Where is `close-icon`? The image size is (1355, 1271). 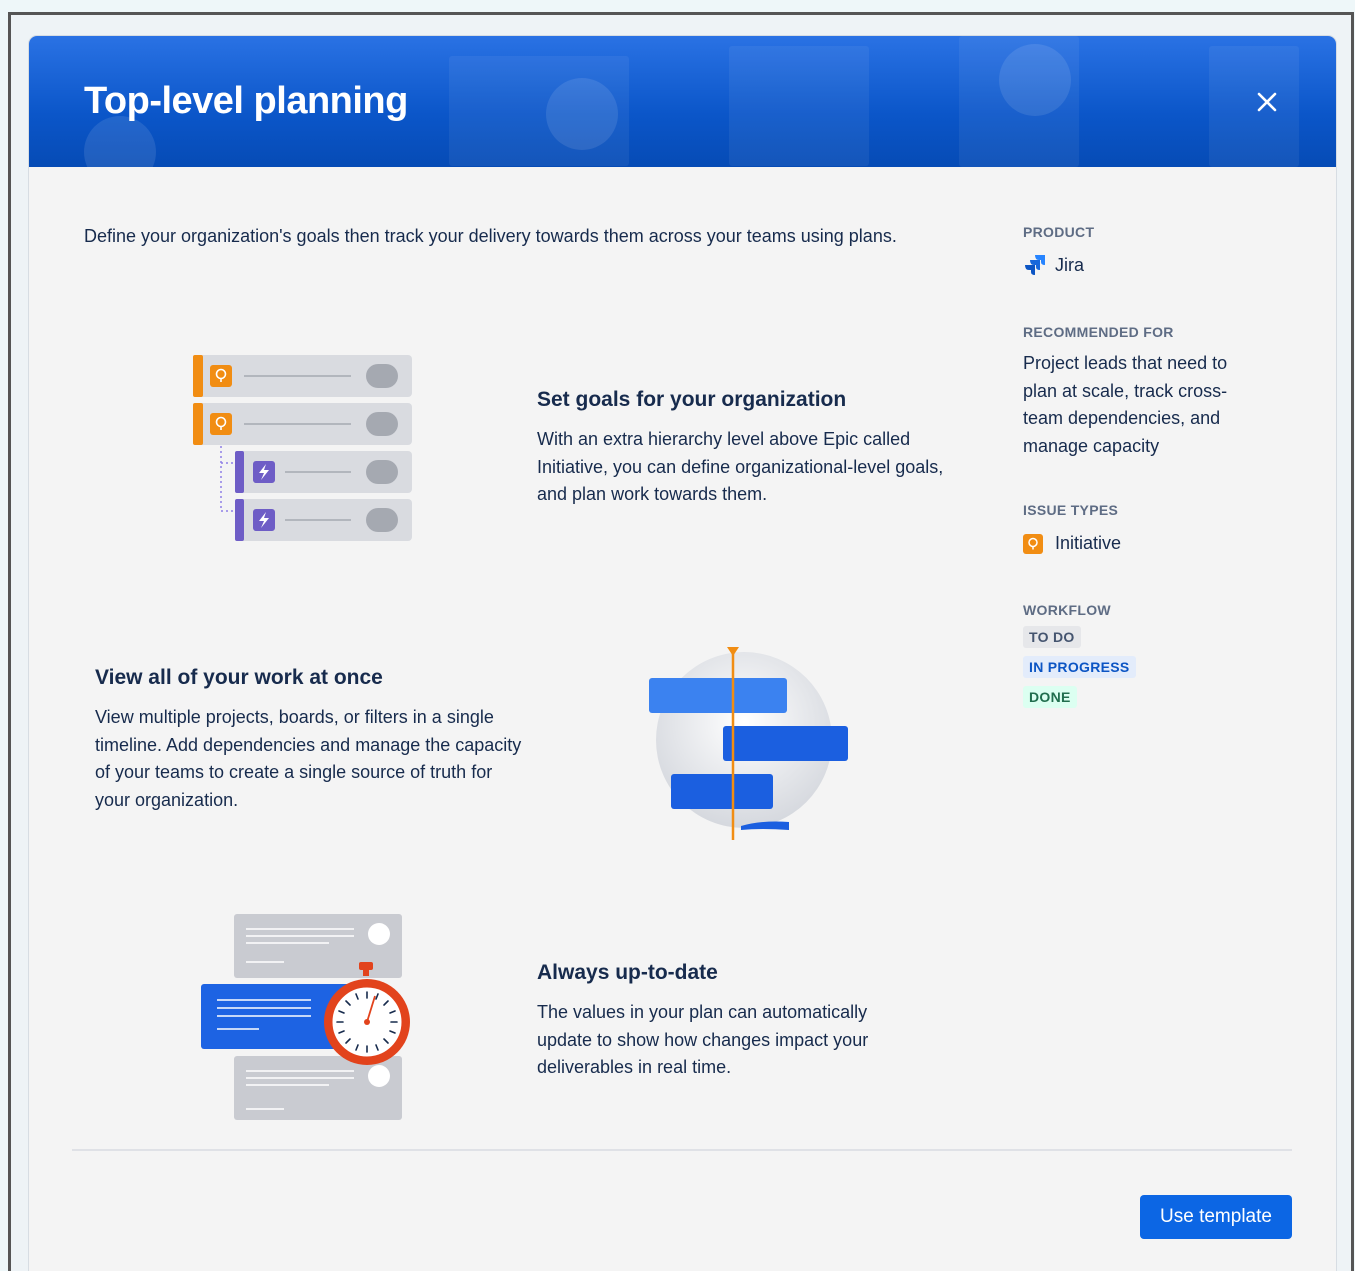 close-icon is located at coordinates (1267, 102).